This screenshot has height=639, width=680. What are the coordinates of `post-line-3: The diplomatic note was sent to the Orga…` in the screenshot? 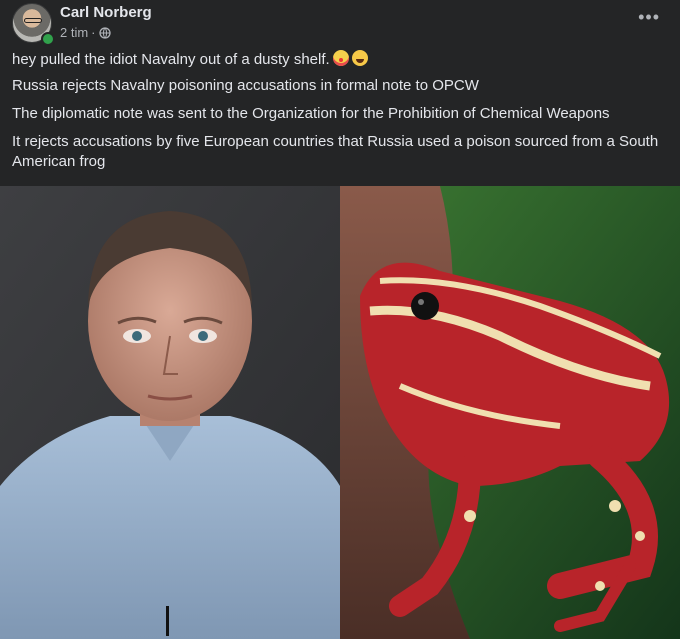 It's located at (311, 113).